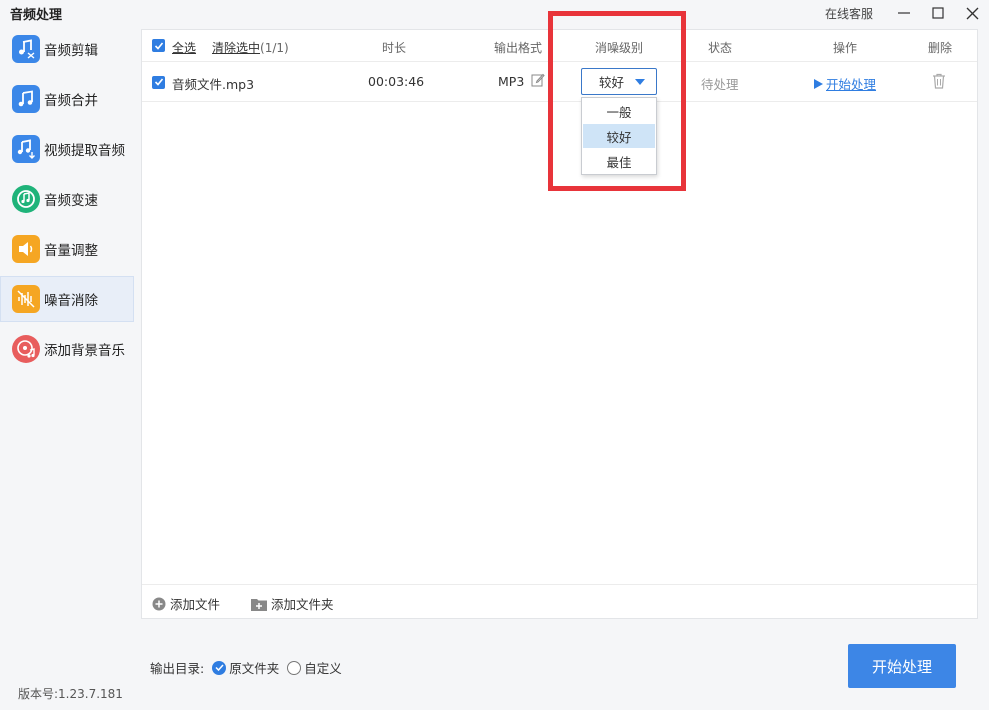 The height and width of the screenshot is (710, 989). What do you see at coordinates (71, 301) in the screenshot?
I see `sidebar-item-label: 噪音消除` at bounding box center [71, 301].